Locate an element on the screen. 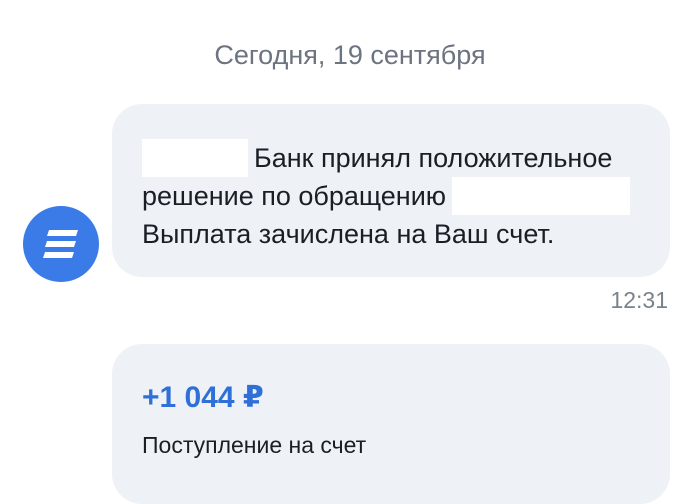 This screenshot has height=504, width=700. message-line-1-text: Банк принял положительное is located at coordinates (433, 158).